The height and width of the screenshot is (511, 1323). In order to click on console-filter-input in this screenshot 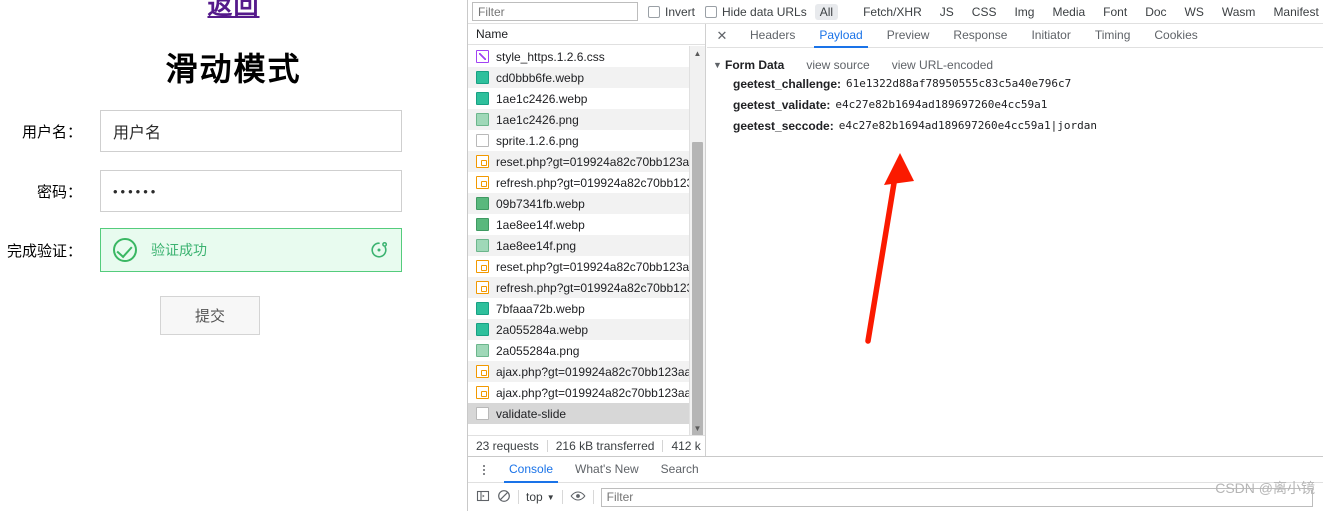, I will do `click(956, 497)`.